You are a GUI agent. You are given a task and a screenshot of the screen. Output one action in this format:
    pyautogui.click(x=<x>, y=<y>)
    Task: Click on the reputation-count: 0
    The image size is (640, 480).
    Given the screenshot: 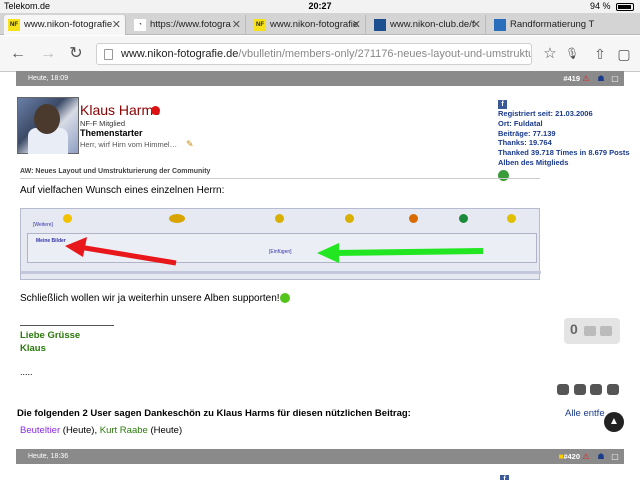 What is the action you would take?
    pyautogui.click(x=574, y=329)
    